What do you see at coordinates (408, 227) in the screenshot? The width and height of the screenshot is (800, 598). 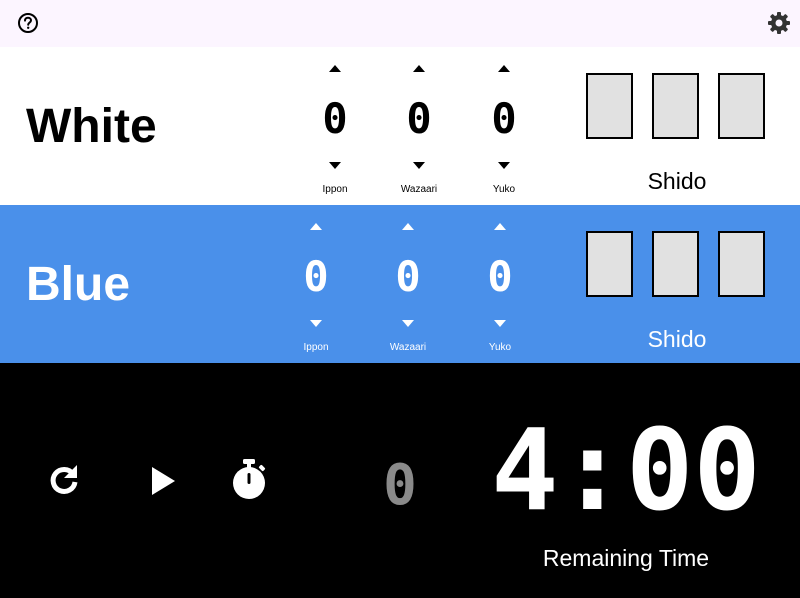 I see `blue-wazaari-increment-arrow-icon` at bounding box center [408, 227].